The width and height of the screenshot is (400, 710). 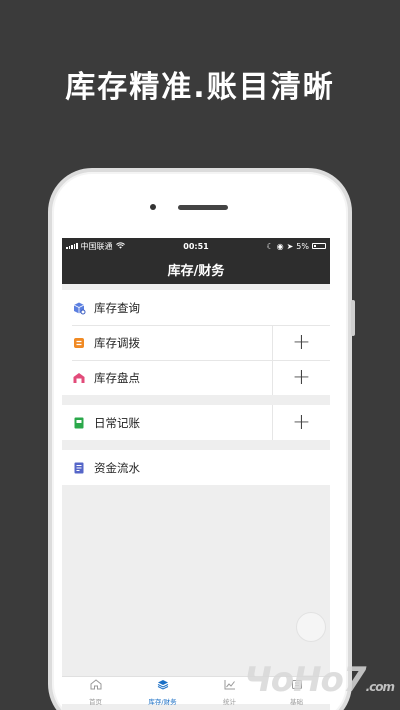 I want to click on earpiece-speaker, so click(x=203, y=207).